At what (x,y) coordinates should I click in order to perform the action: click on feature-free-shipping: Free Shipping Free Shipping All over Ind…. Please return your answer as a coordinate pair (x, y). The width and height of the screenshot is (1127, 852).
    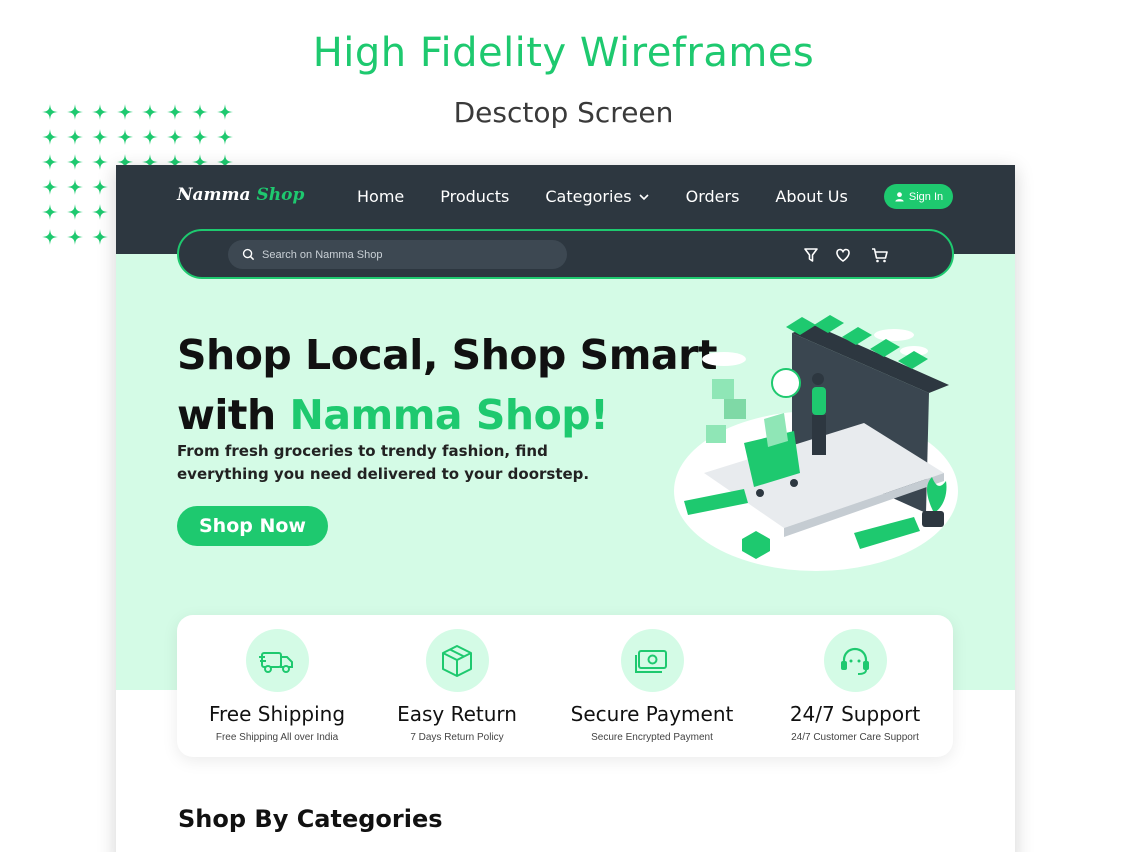
    Looking at the image, I should click on (277, 686).